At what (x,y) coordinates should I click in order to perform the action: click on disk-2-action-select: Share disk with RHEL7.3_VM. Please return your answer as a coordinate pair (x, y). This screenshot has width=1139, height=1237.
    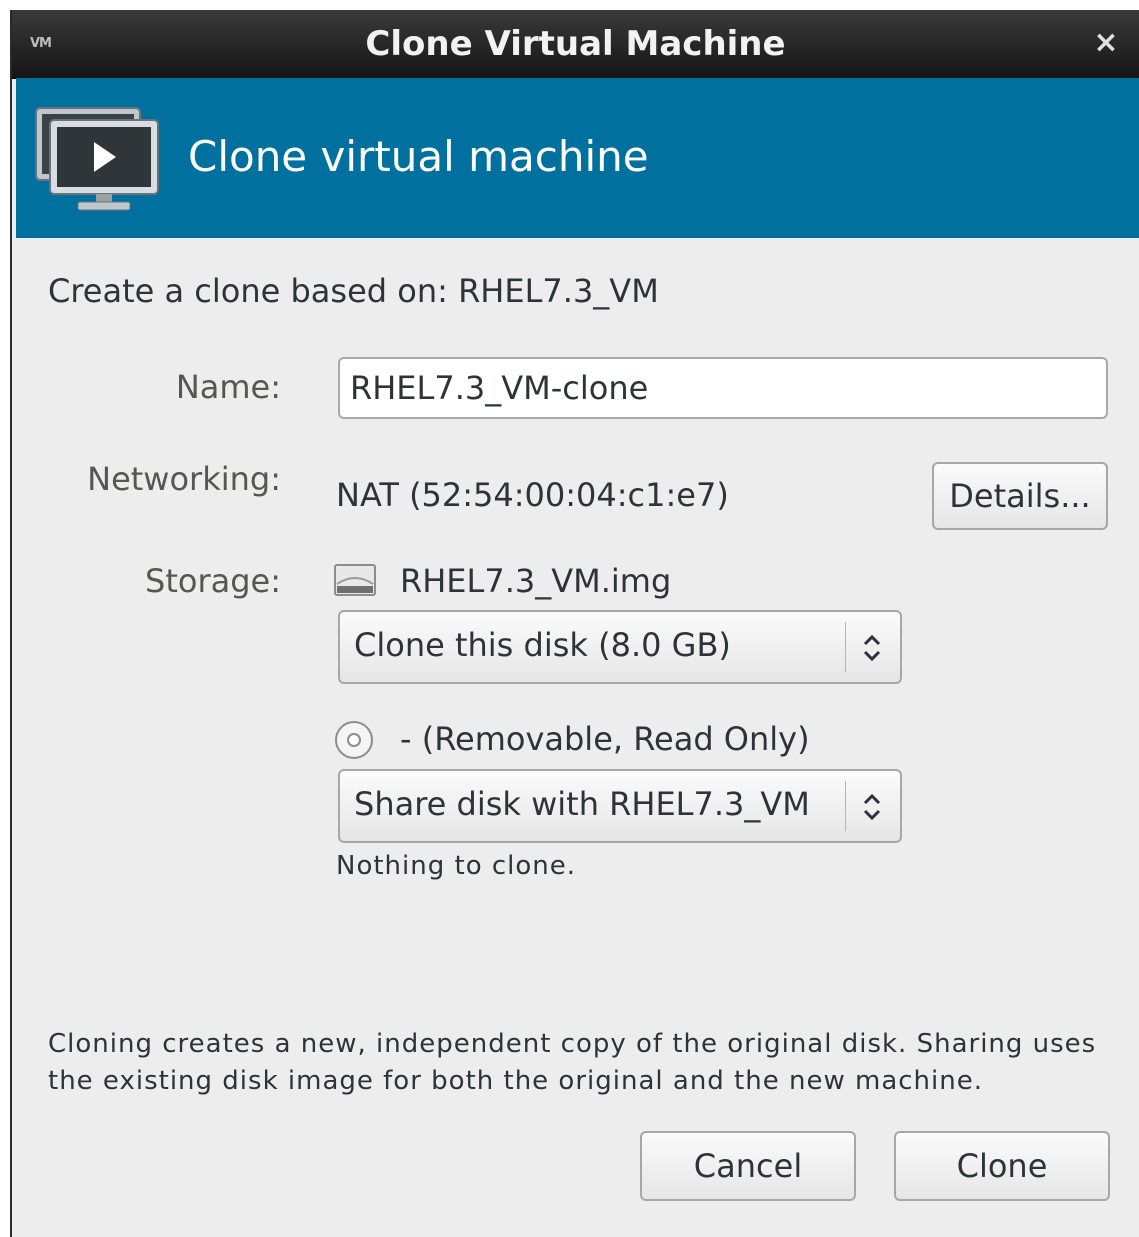
    Looking at the image, I should click on (620, 806).